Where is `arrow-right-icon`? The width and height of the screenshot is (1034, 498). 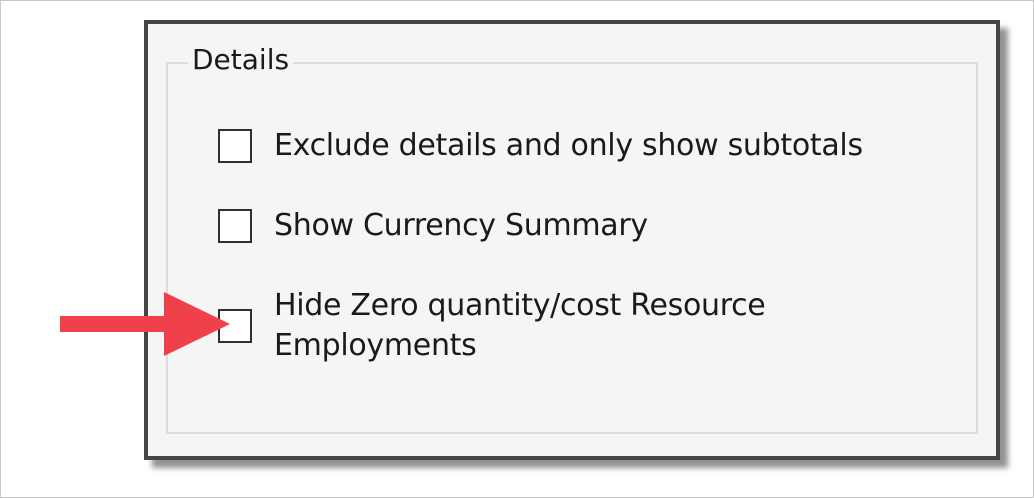
arrow-right-icon is located at coordinates (145, 324).